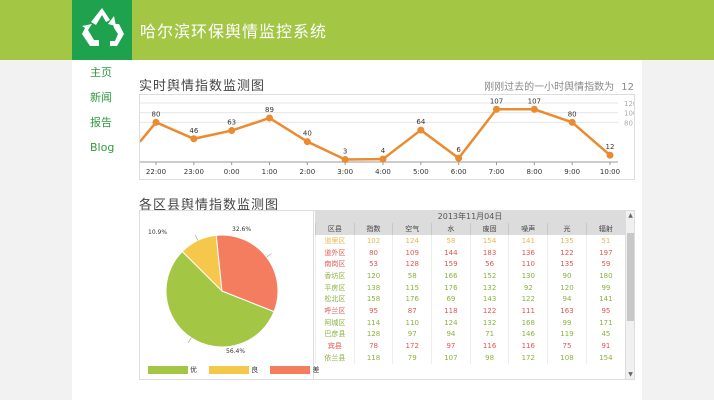 Image resolution: width=714 pixels, height=400 pixels. What do you see at coordinates (335, 264) in the screenshot?
I see `table-cell: 南岗区` at bounding box center [335, 264].